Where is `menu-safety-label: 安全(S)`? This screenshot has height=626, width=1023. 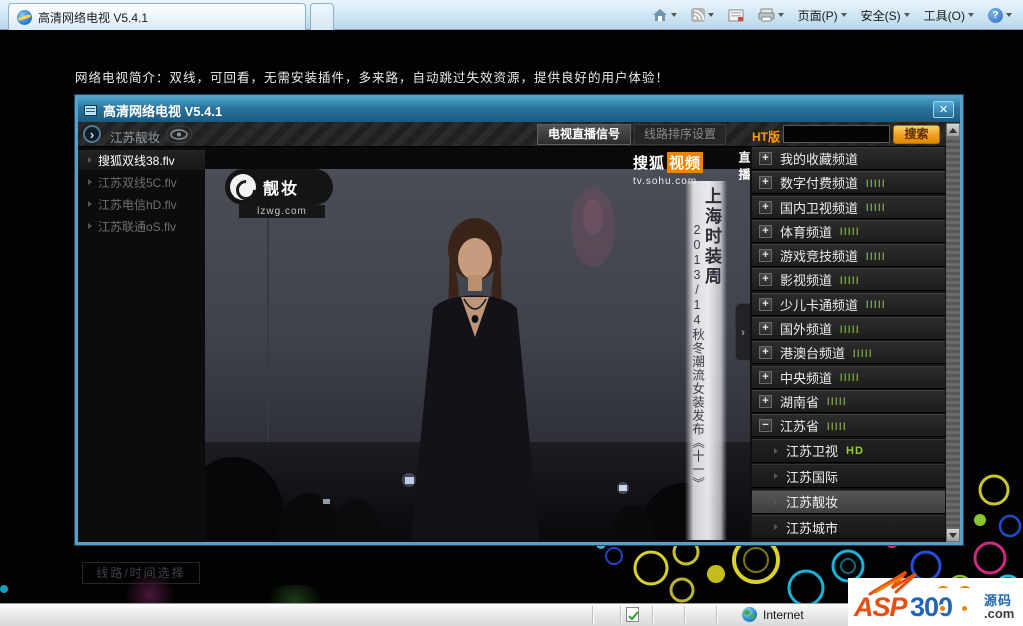 menu-safety-label: 安全(S) is located at coordinates (880, 15).